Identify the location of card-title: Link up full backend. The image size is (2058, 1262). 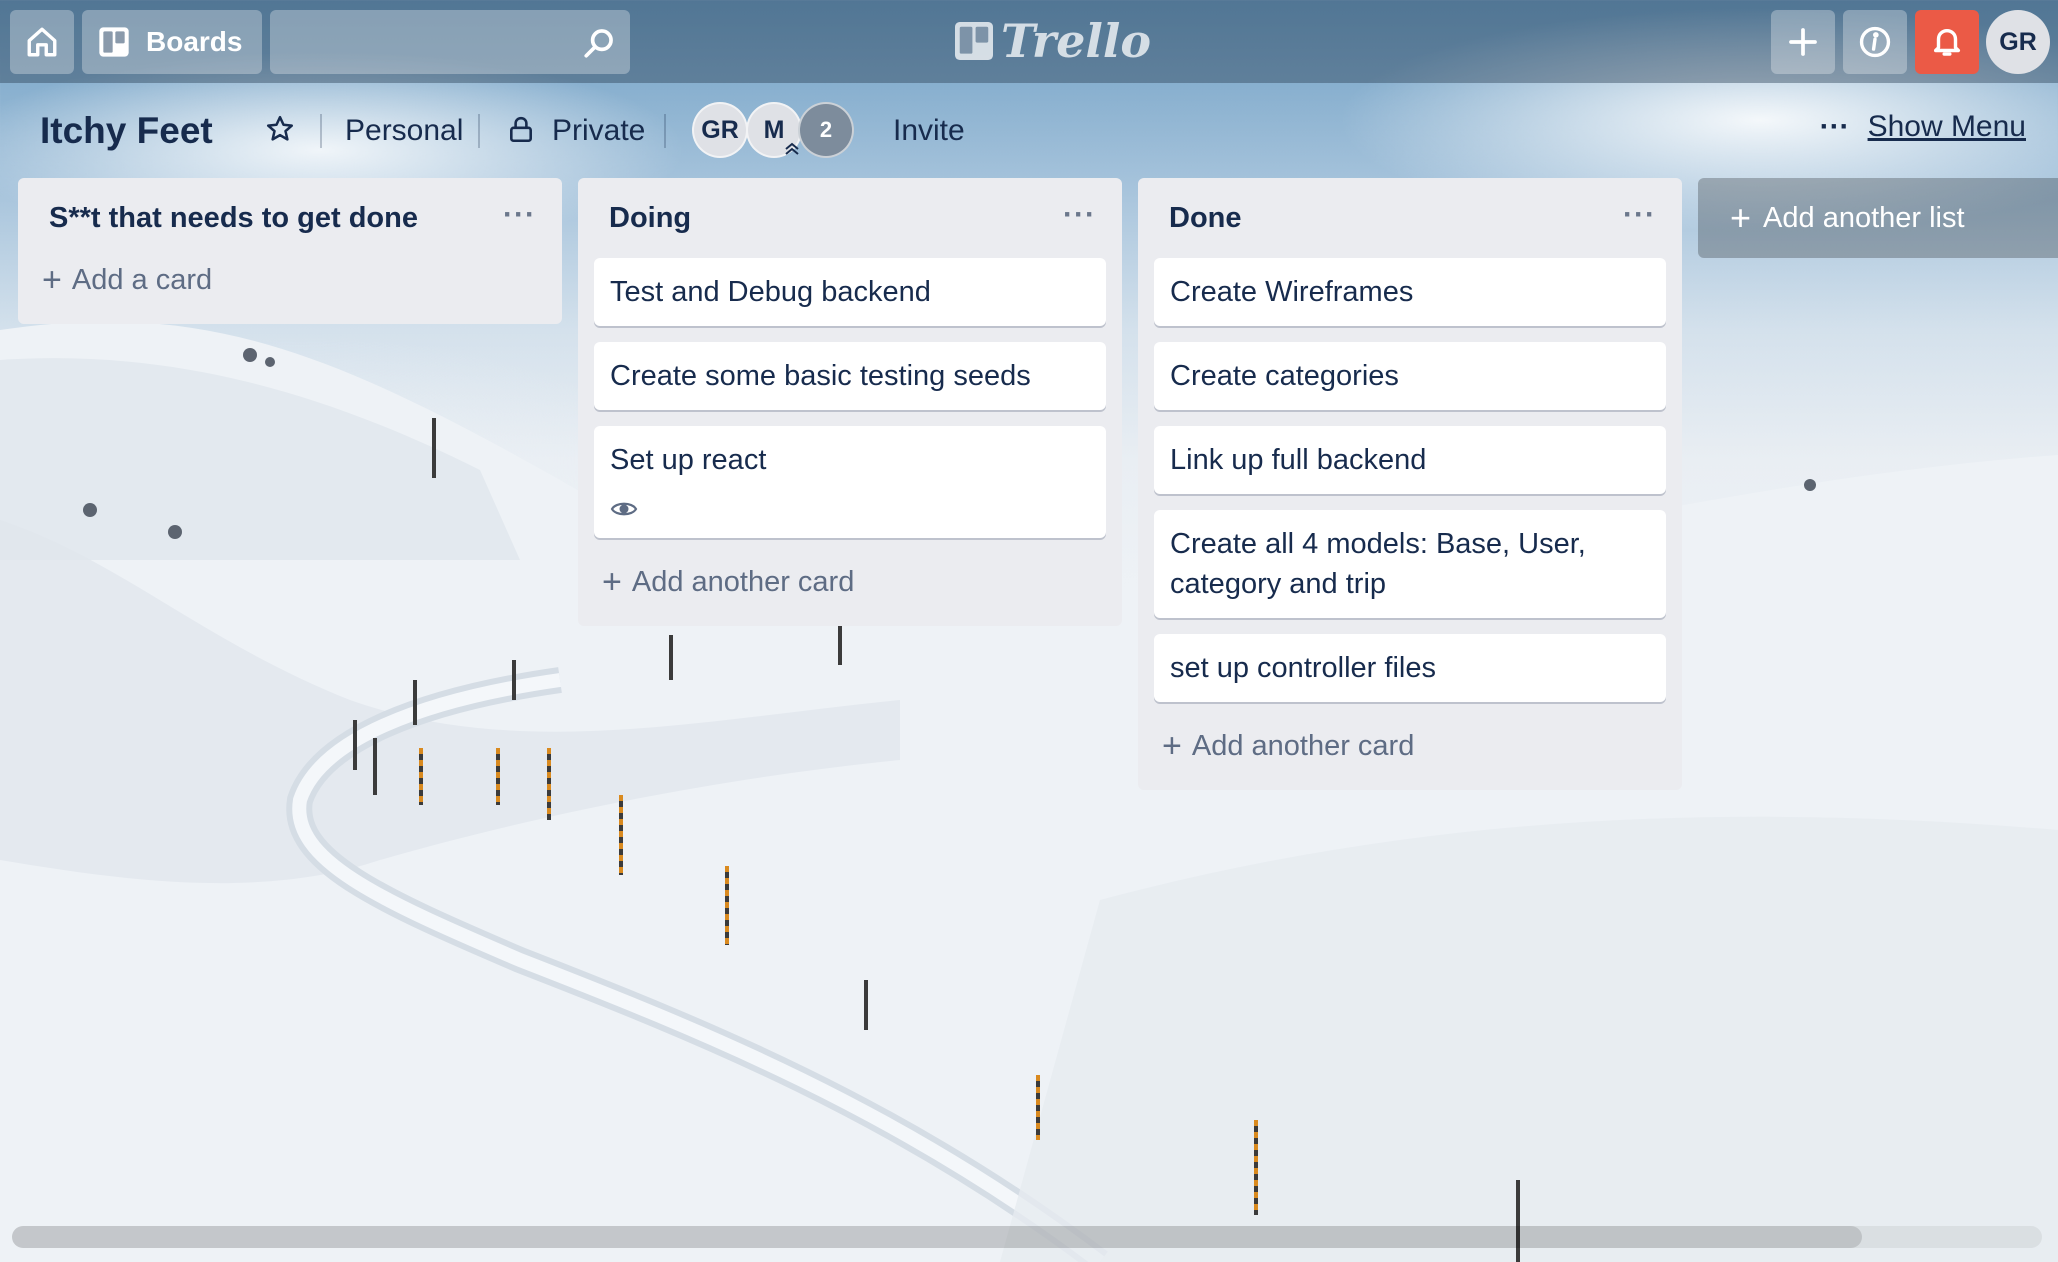
(1298, 460).